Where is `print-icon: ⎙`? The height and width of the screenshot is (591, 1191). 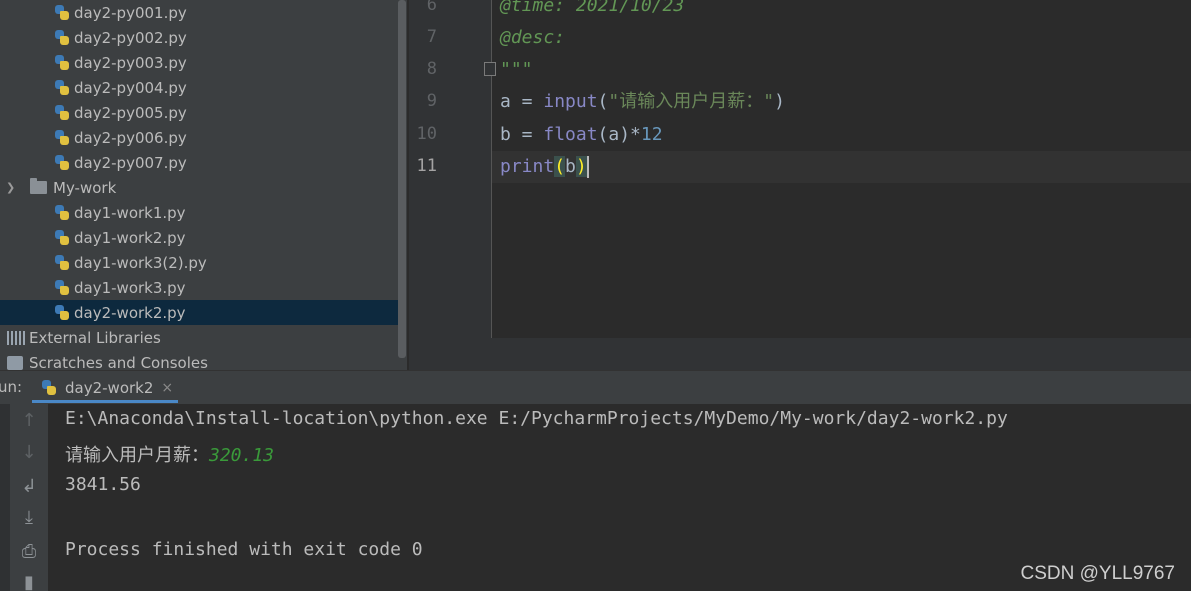
print-icon: ⎙ is located at coordinates (29, 552).